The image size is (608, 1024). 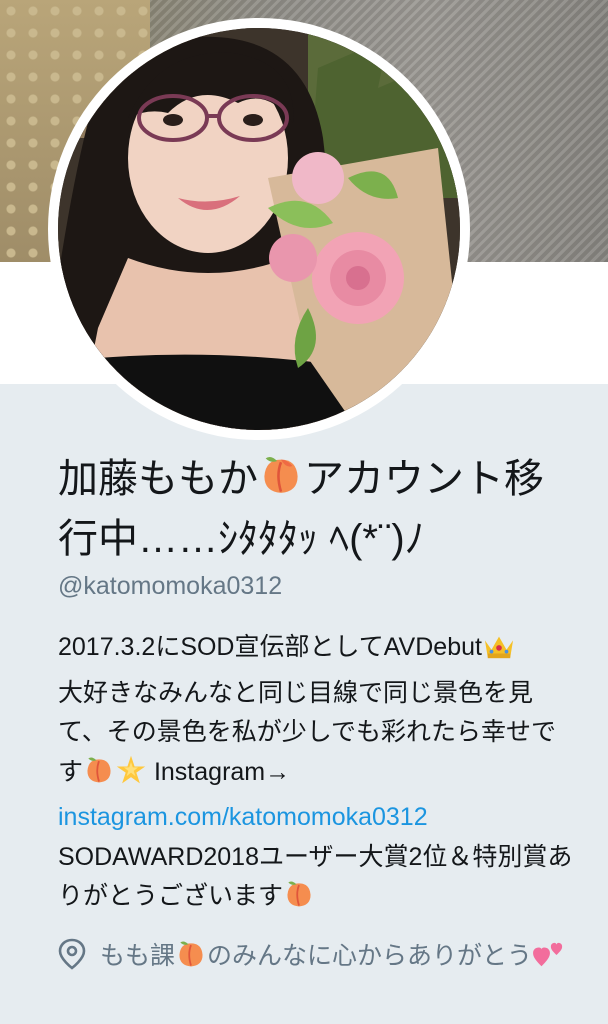 I want to click on screen-name: @katomomoka0312, so click(x=170, y=586).